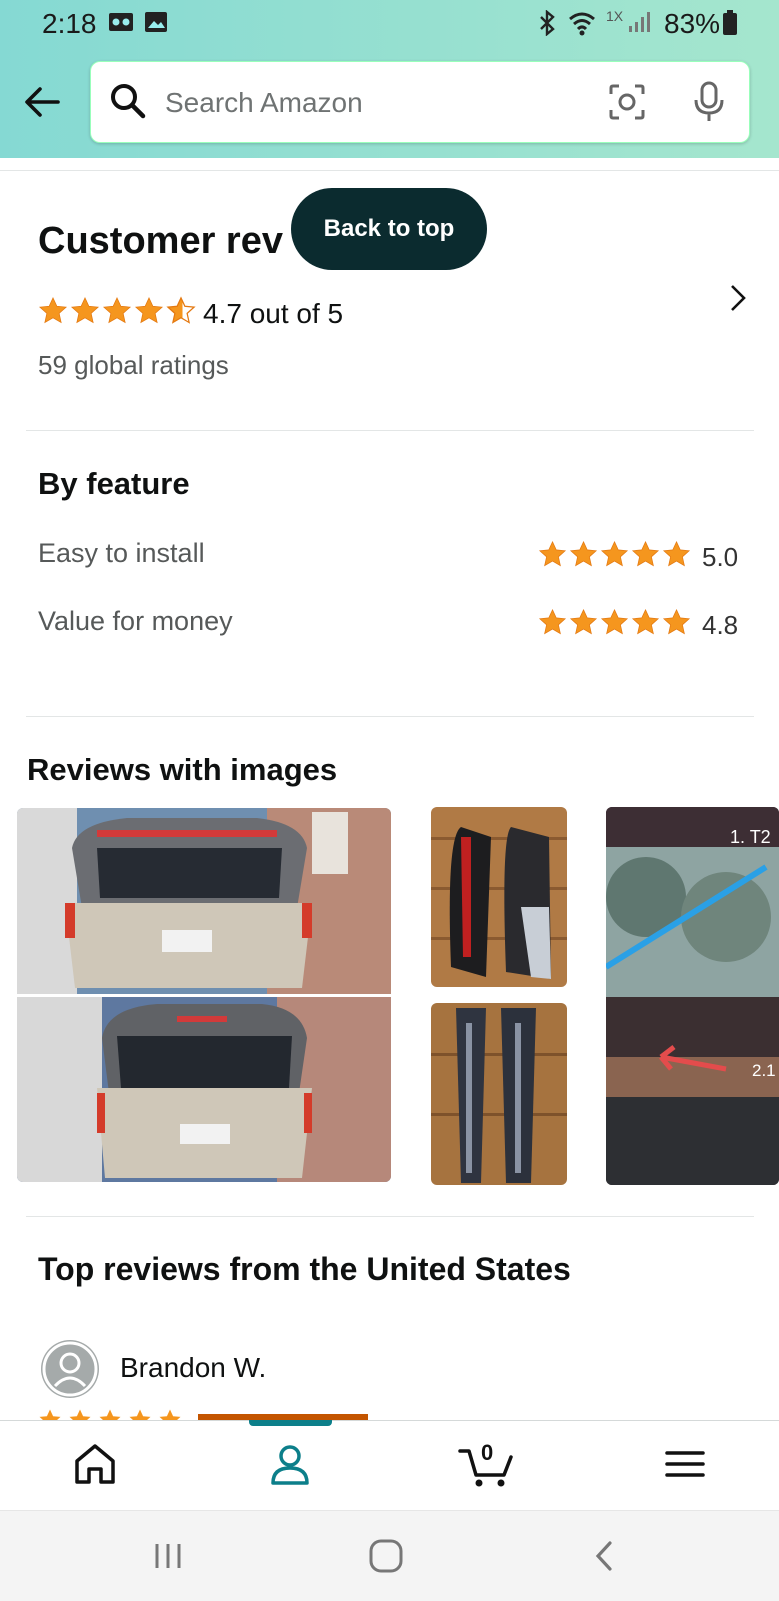 This screenshot has height=1601, width=779. What do you see at coordinates (730, 22) in the screenshot?
I see `battery-icon` at bounding box center [730, 22].